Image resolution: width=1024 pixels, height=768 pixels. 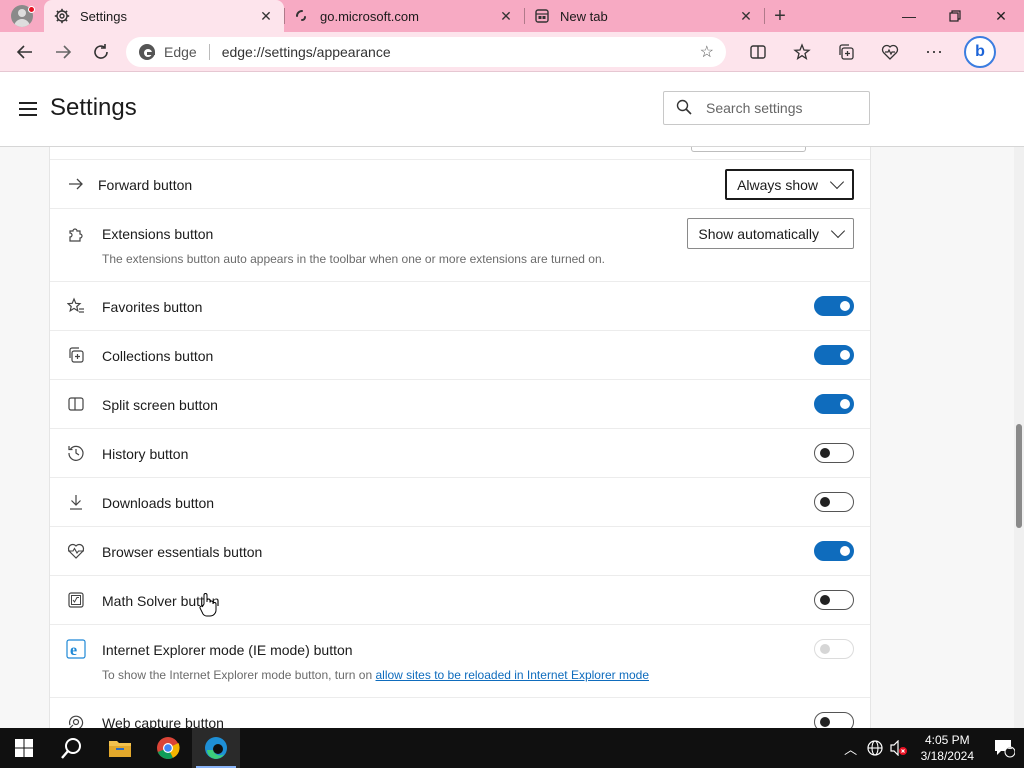 What do you see at coordinates (158, 356) in the screenshot?
I see `setting-label: Collections button` at bounding box center [158, 356].